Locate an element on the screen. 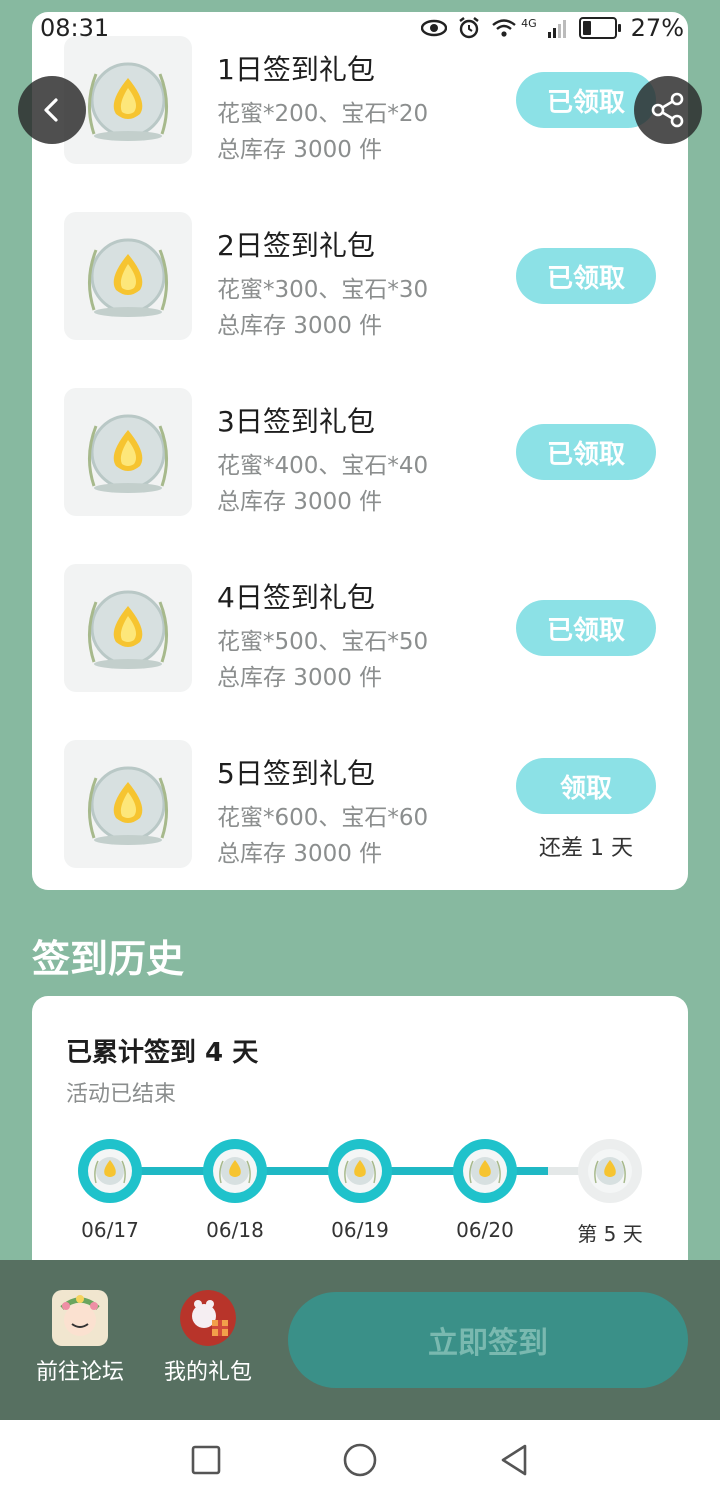 This screenshot has width=720, height=1496. checkin-now-button: 立即签到 is located at coordinates (488, 1340).